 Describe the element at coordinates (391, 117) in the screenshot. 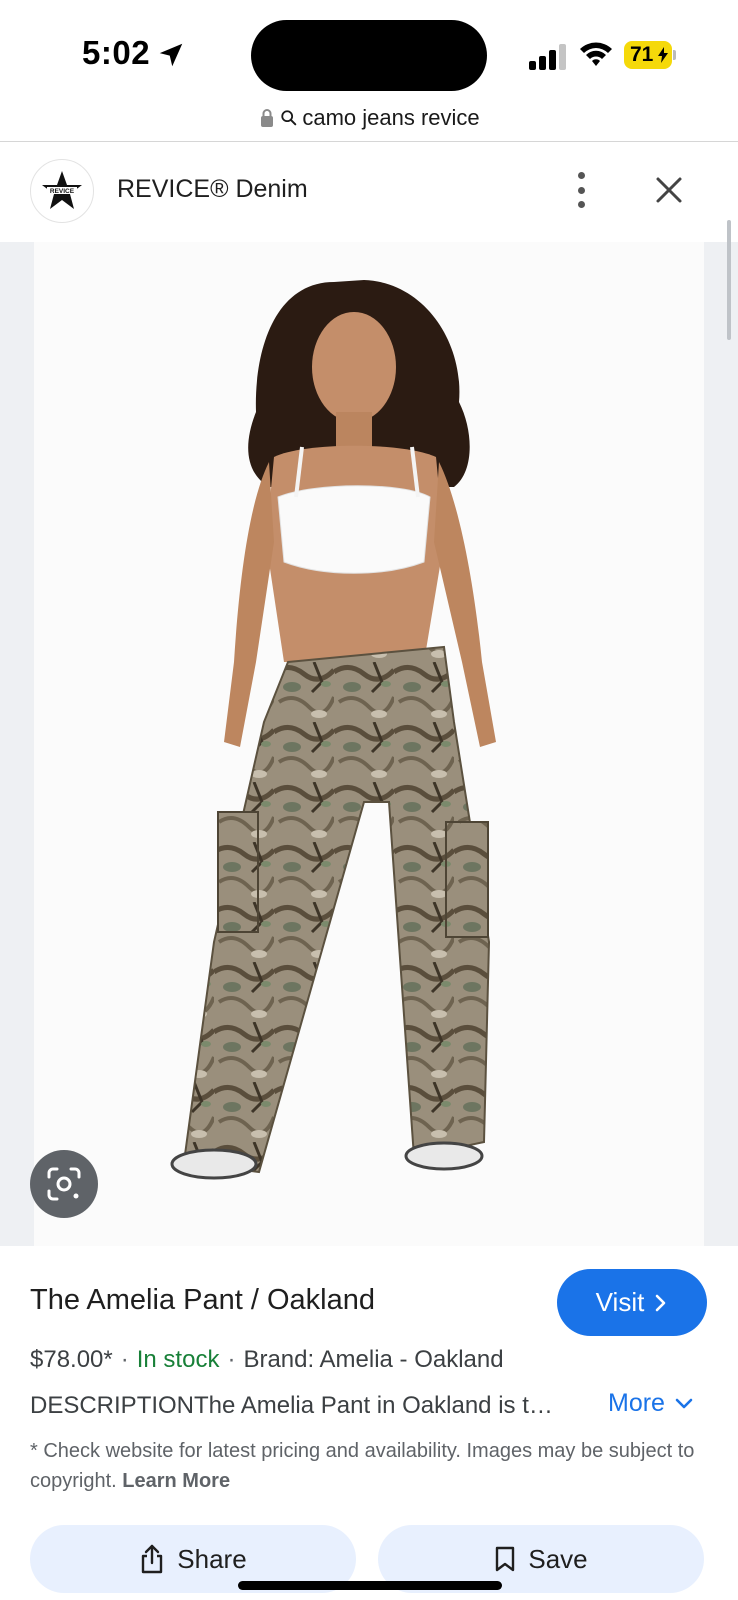

I see `url-text: camo jeans revice` at that location.